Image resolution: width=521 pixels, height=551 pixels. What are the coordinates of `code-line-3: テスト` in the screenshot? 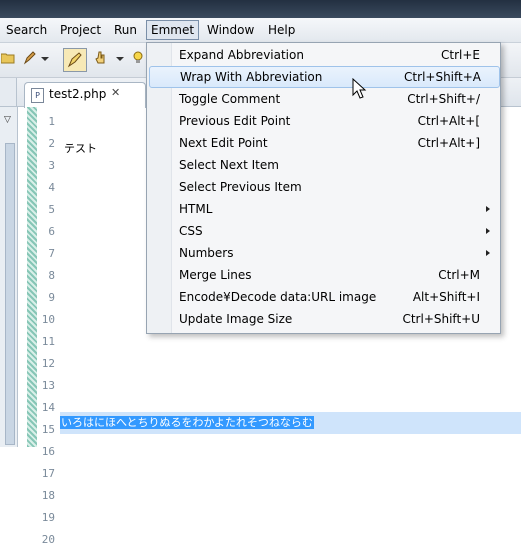 It's located at (80, 149).